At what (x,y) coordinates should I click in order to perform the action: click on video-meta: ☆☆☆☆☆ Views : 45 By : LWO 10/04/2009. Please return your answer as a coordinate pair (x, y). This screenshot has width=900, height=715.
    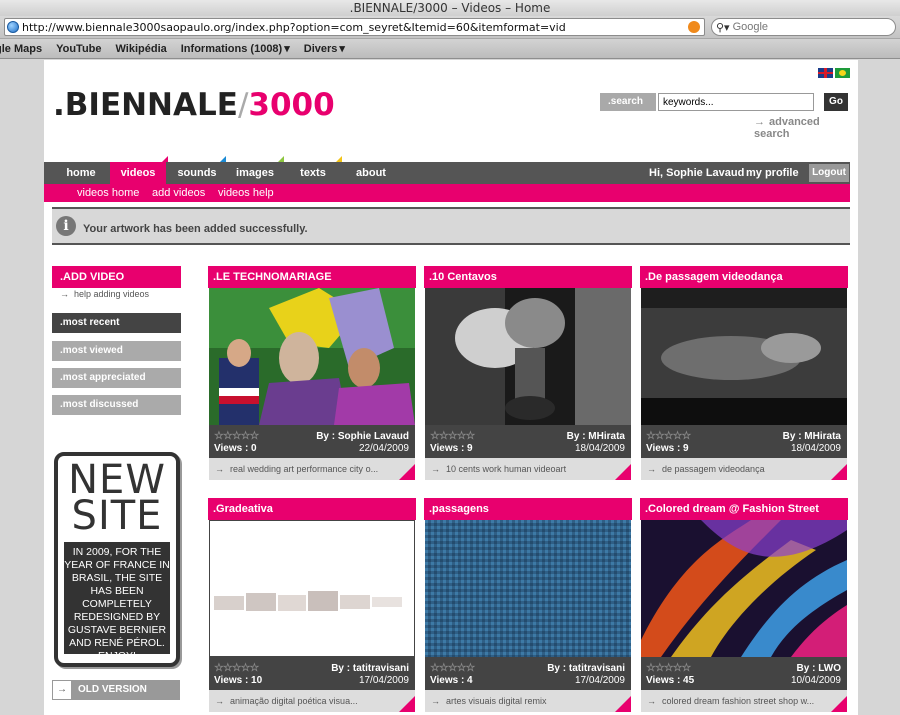
    Looking at the image, I should click on (744, 673).